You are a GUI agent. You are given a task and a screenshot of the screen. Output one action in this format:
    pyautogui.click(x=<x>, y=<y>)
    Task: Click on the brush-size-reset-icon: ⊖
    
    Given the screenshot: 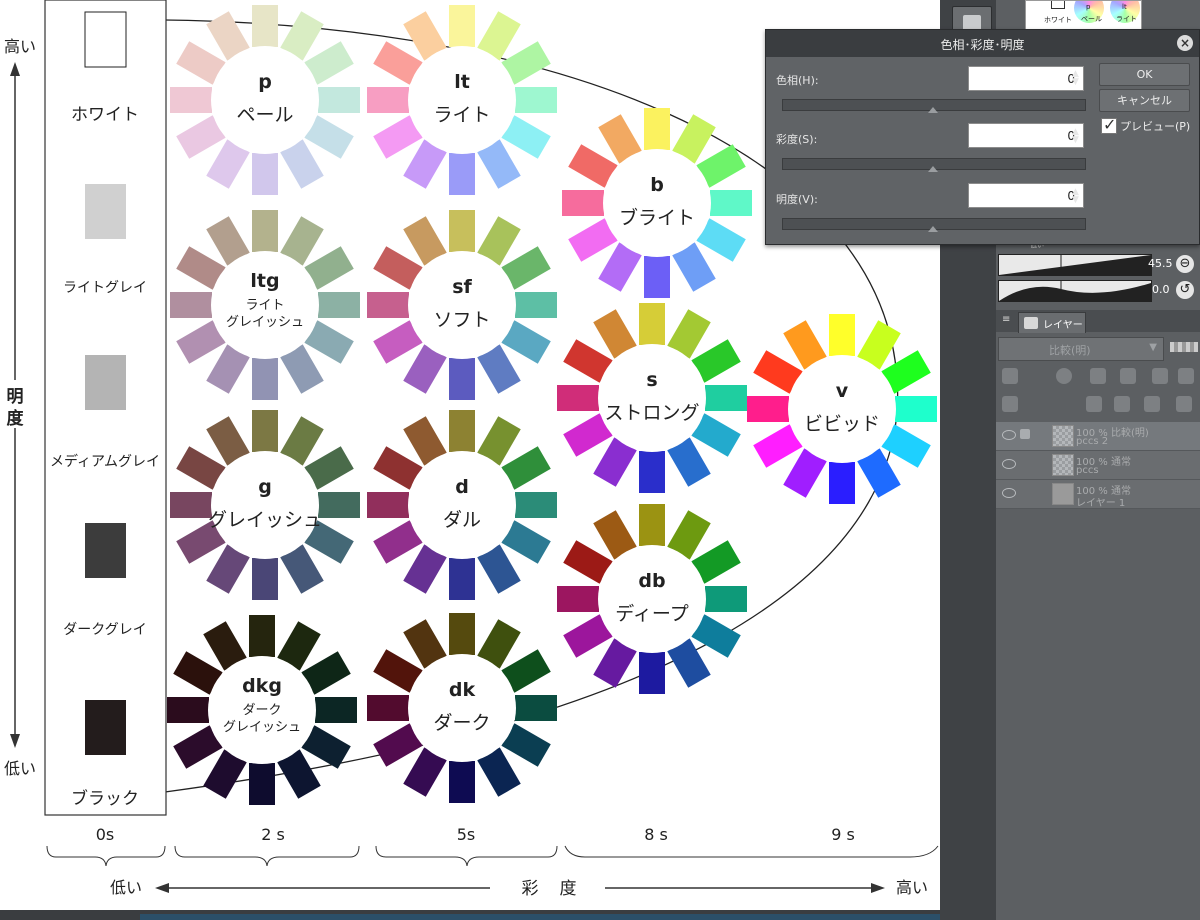 What is the action you would take?
    pyautogui.click(x=1185, y=264)
    